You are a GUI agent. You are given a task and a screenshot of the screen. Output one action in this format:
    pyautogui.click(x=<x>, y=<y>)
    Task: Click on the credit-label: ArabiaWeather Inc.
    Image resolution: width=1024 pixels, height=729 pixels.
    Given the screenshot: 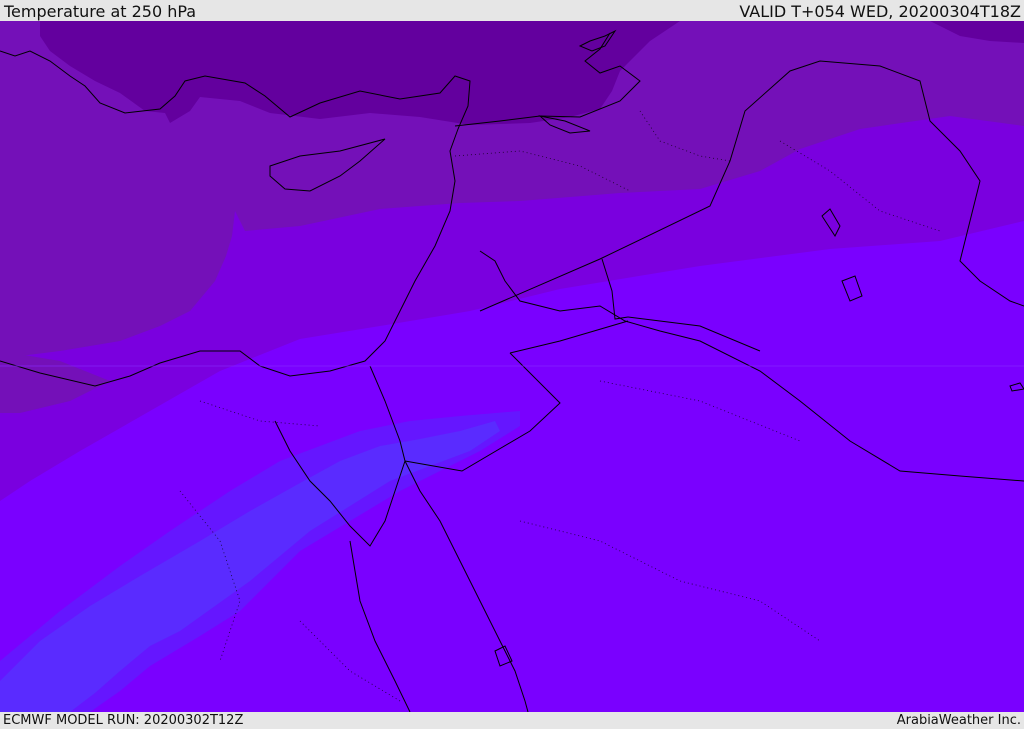 What is the action you would take?
    pyautogui.click(x=958, y=720)
    